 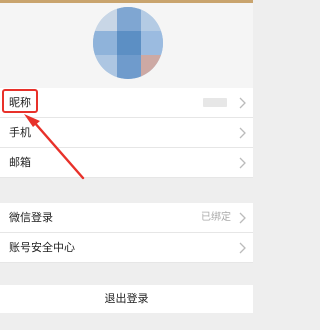 What do you see at coordinates (216, 217) in the screenshot?
I see `wechat-status: 已绑定` at bounding box center [216, 217].